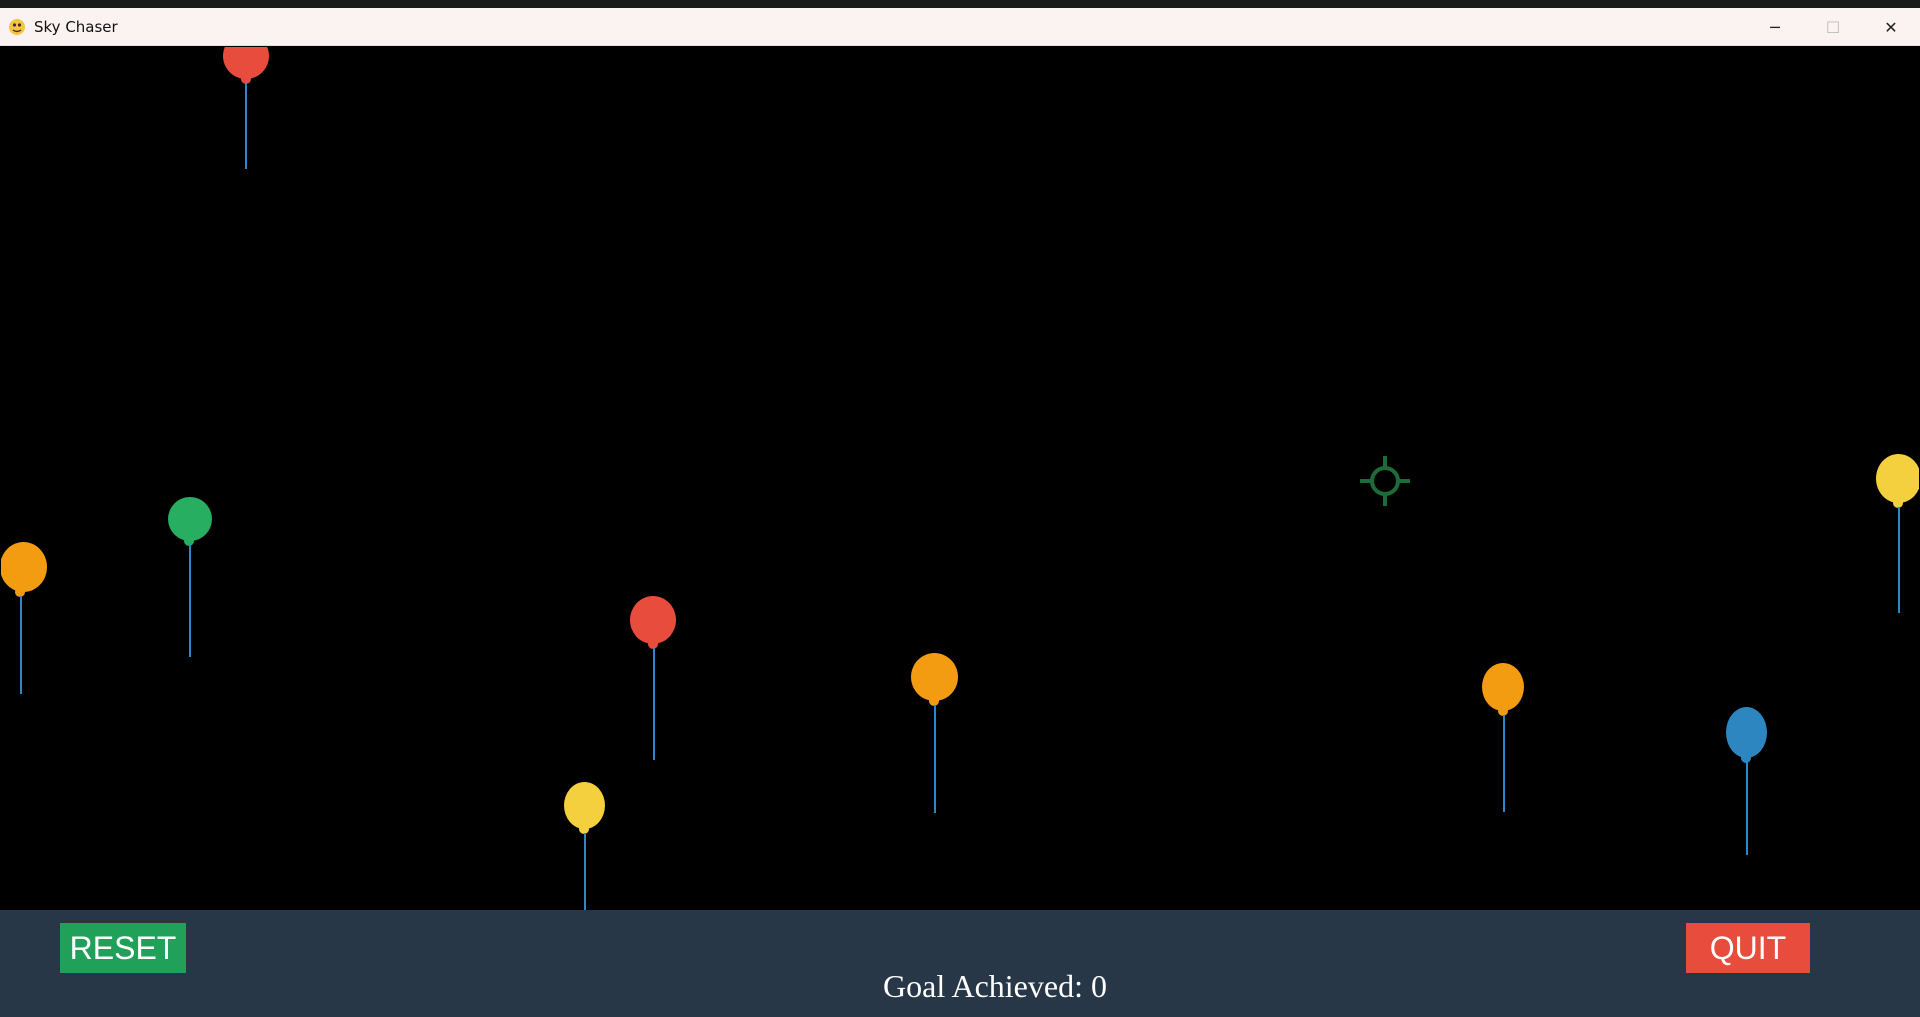 The height and width of the screenshot is (1017, 1920). Describe the element at coordinates (1891, 27) in the screenshot. I see `close-button: ✕` at that location.